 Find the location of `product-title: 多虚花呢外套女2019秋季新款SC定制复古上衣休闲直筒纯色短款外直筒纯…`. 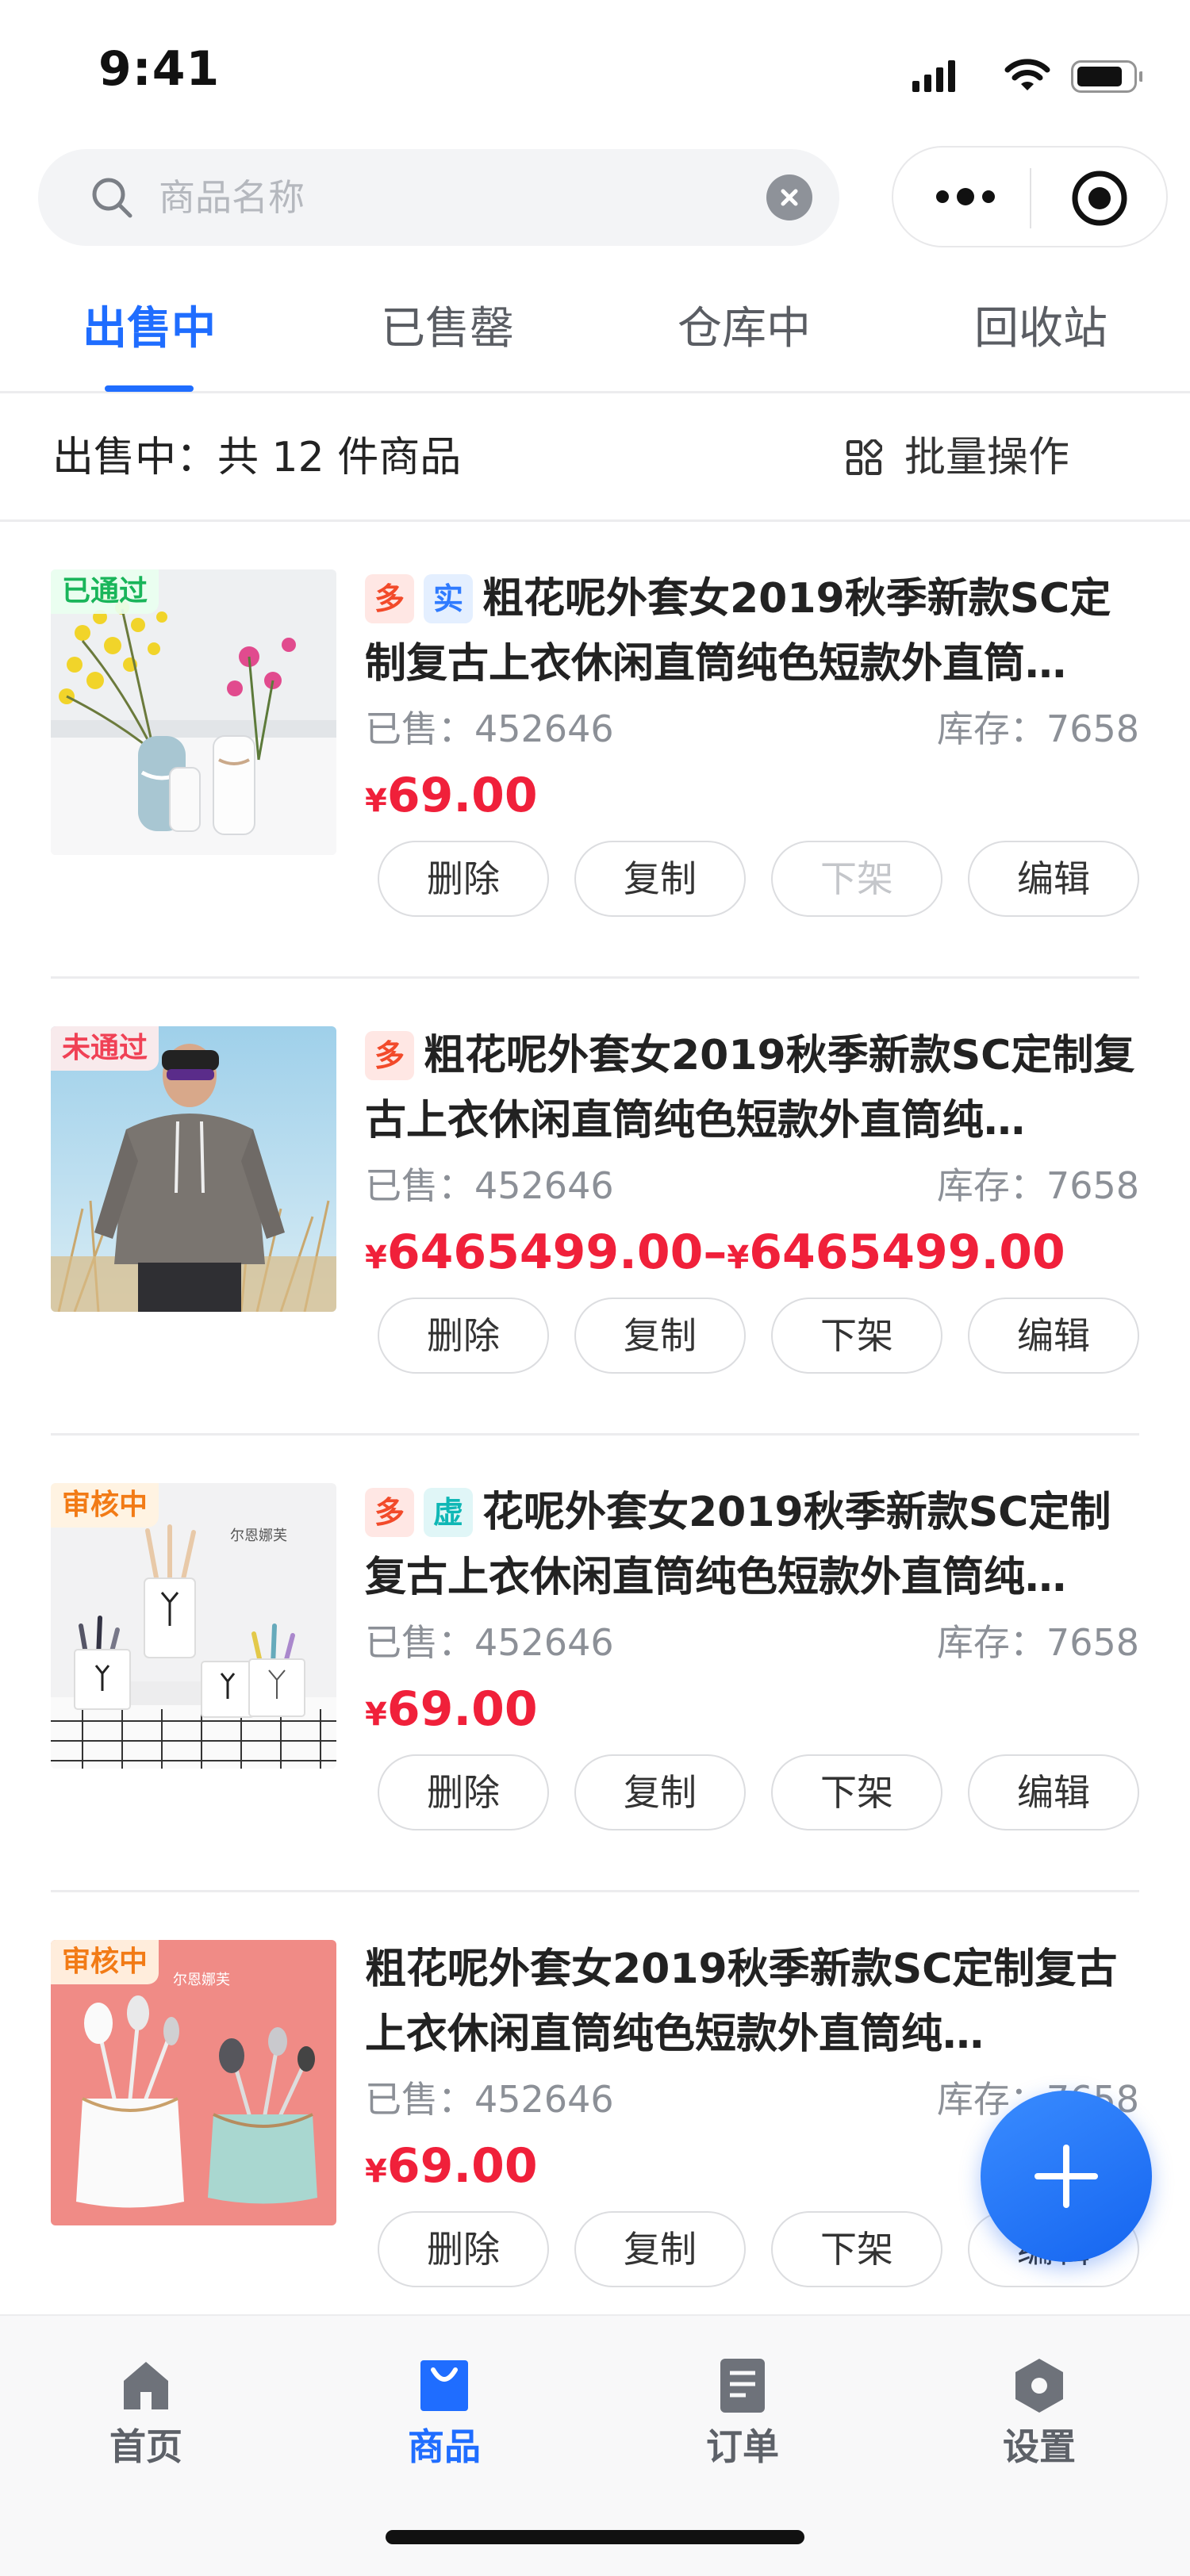

product-title: 多虚花呢外套女2019秋季新款SC定制复古上衣休闲直筒纯色短款外直筒纯… is located at coordinates (752, 1545).